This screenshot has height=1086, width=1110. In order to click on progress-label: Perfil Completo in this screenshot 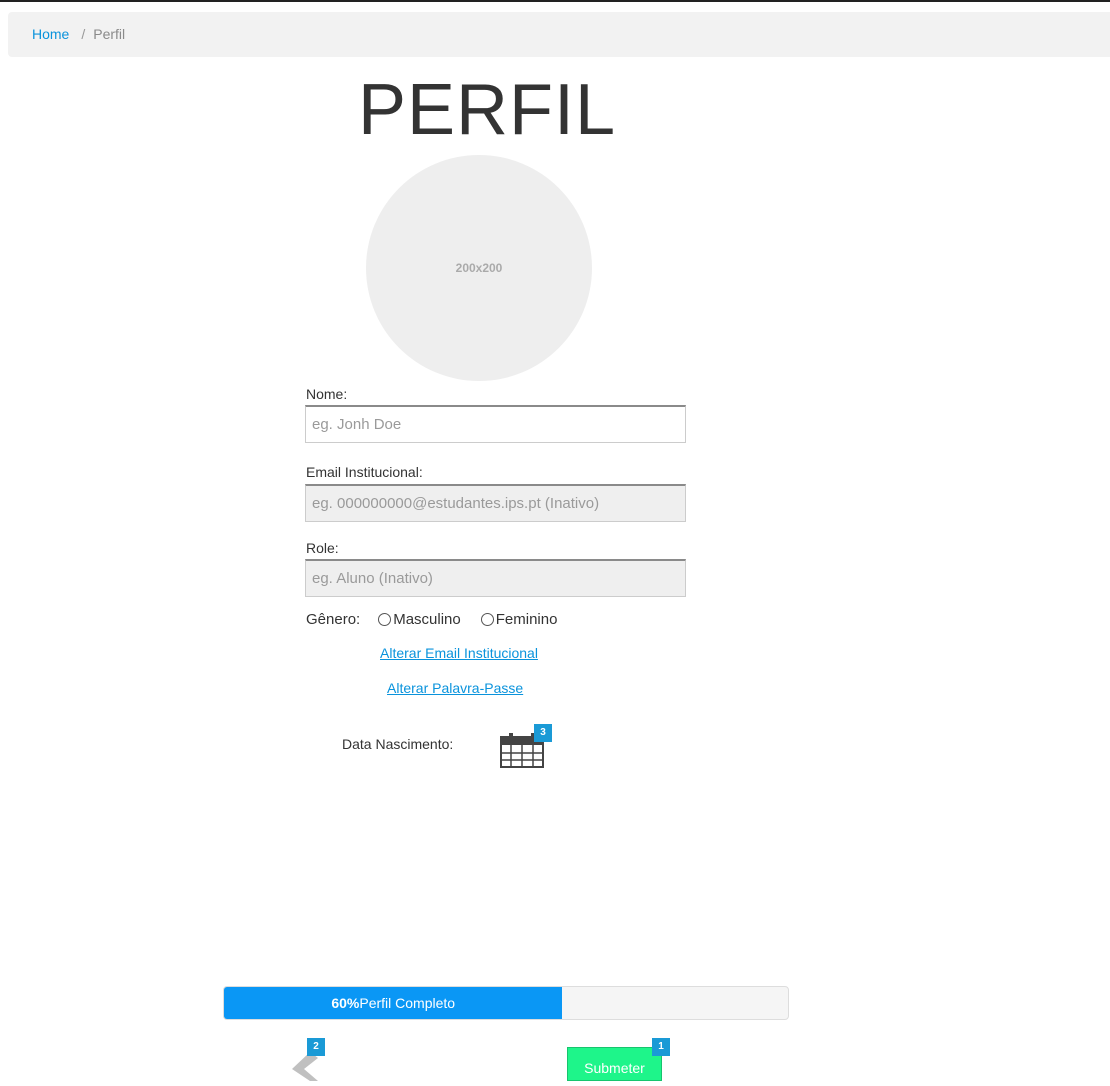, I will do `click(407, 1003)`.